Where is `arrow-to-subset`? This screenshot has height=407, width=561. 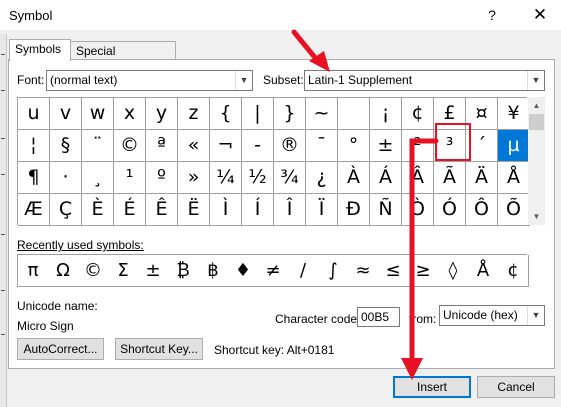
arrow-to-subset is located at coordinates (305, 46).